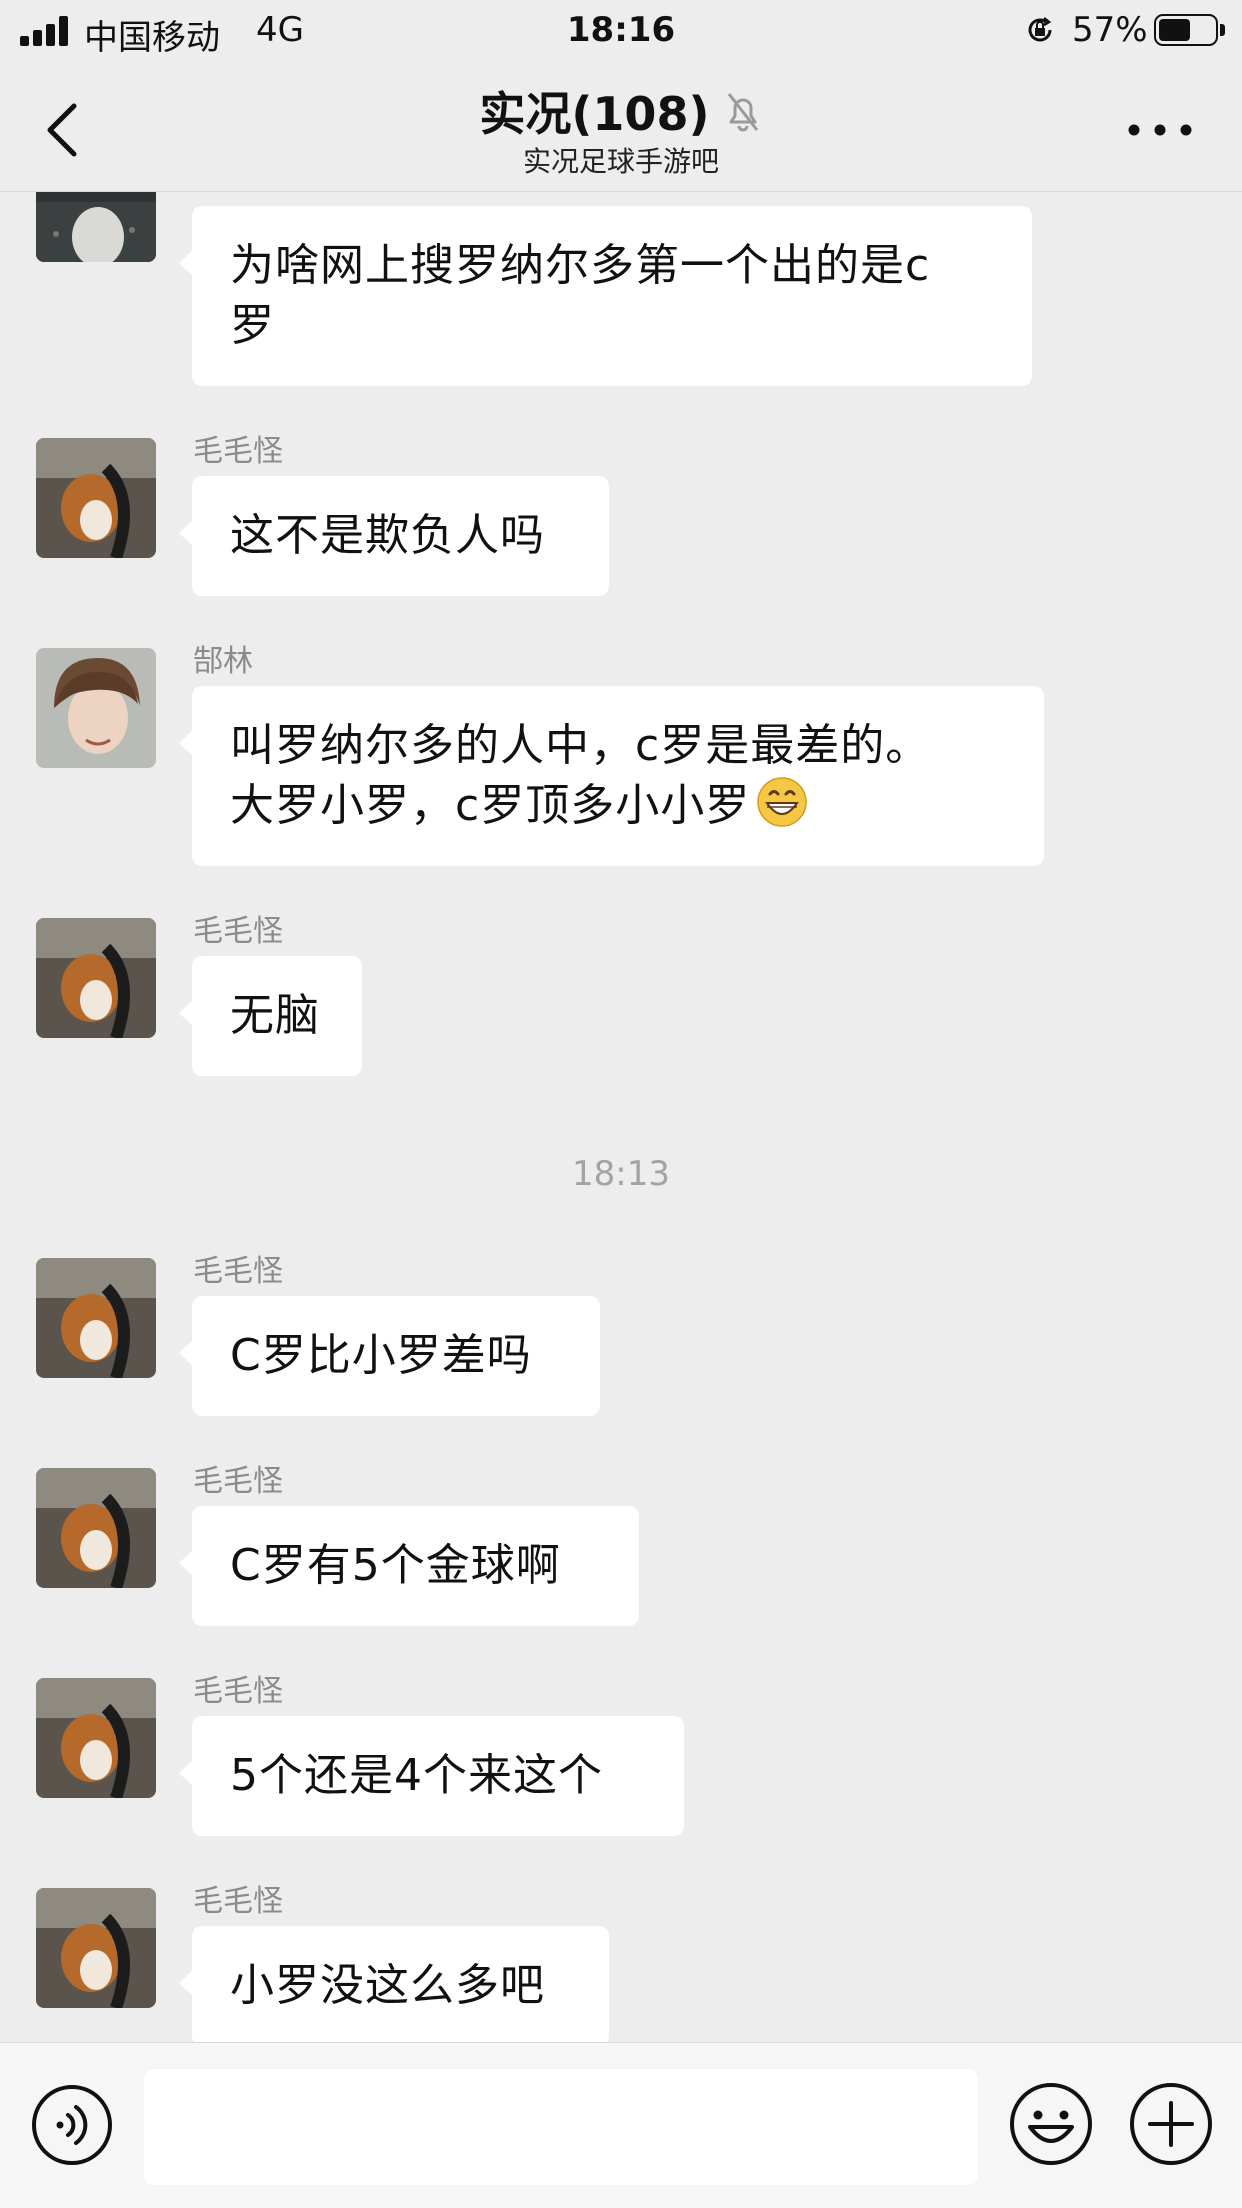 The image size is (1242, 2208). What do you see at coordinates (621, 1174) in the screenshot?
I see `time-divider: 18:13` at bounding box center [621, 1174].